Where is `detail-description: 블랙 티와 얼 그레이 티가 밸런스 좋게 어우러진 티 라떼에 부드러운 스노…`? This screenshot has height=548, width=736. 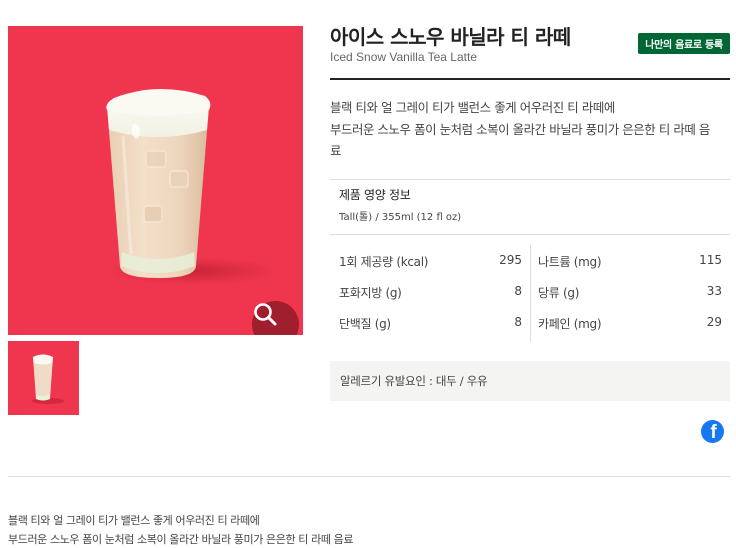 detail-description: 블랙 티와 얼 그레이 티가 밸런스 좋게 어우러진 티 라떼에 부드러운 스노… is located at coordinates (368, 529).